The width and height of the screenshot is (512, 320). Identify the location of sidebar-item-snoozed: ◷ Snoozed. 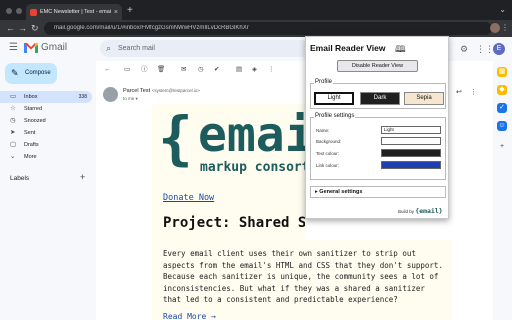
(46, 121).